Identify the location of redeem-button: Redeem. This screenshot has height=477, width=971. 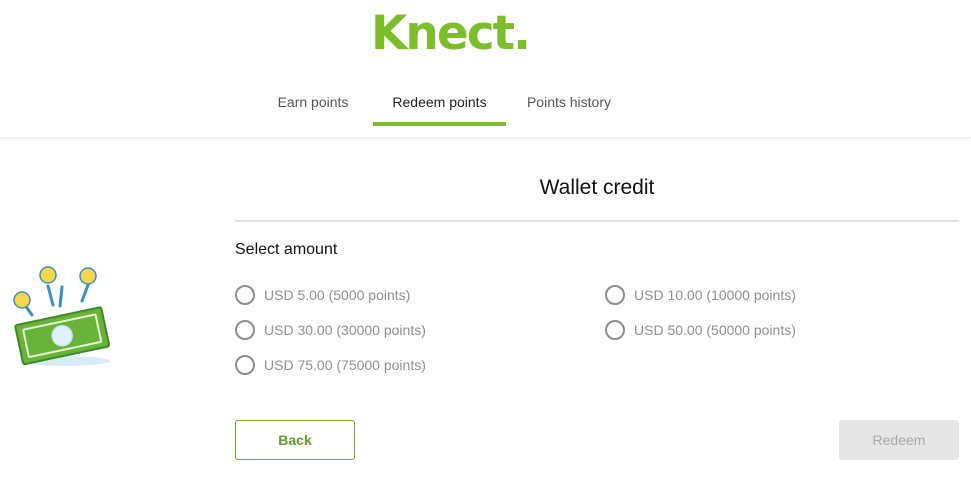
(899, 440).